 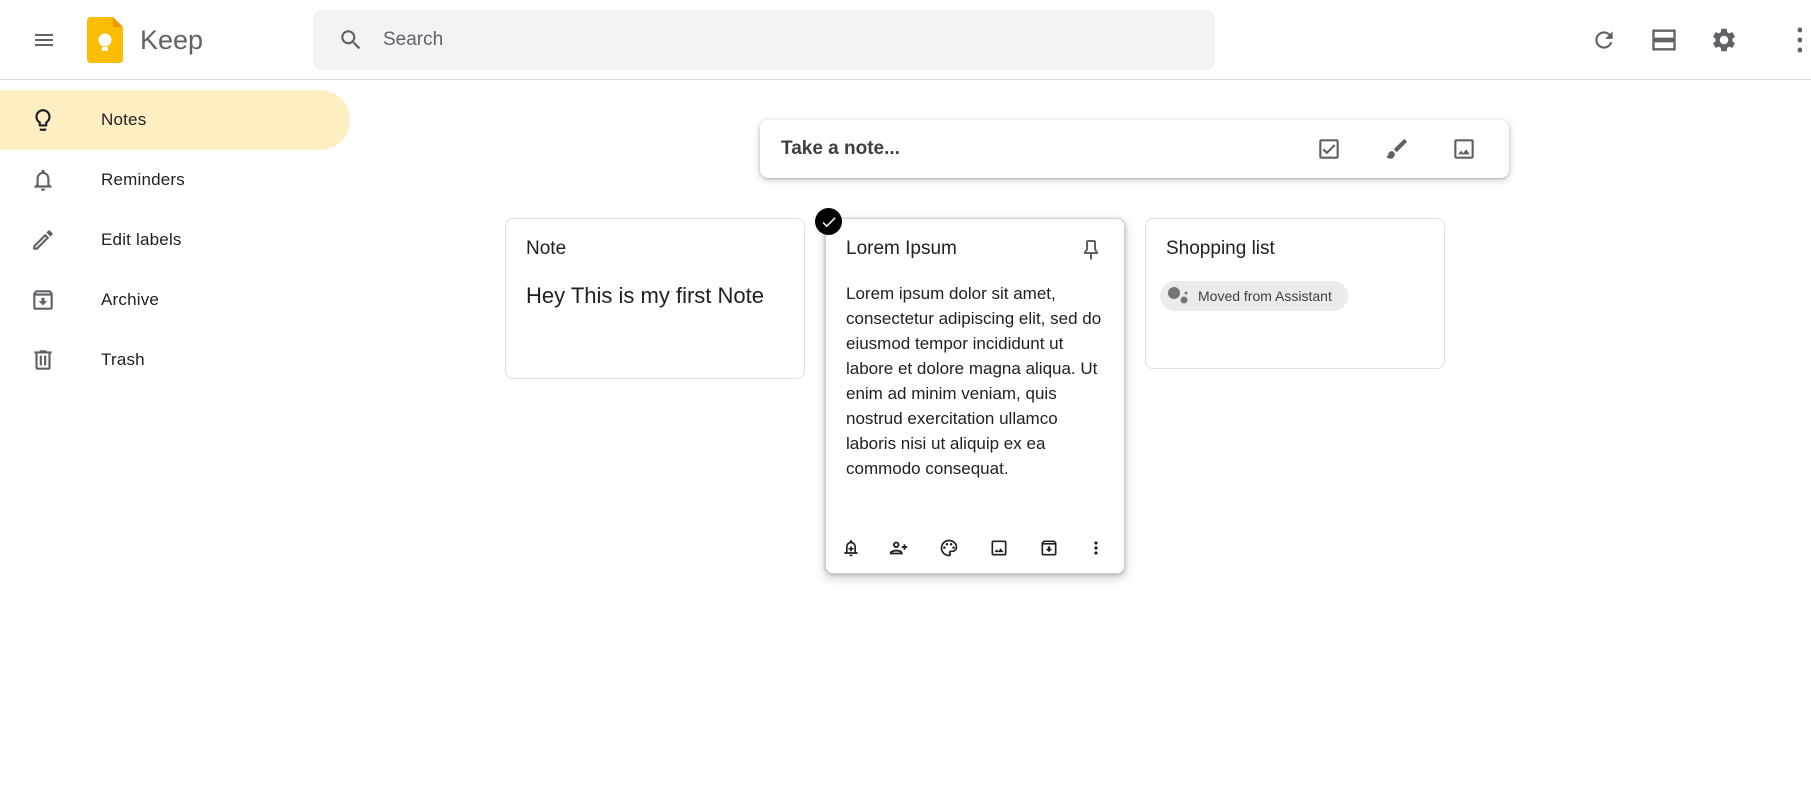 I want to click on checkbox-icon, so click(x=1329, y=149).